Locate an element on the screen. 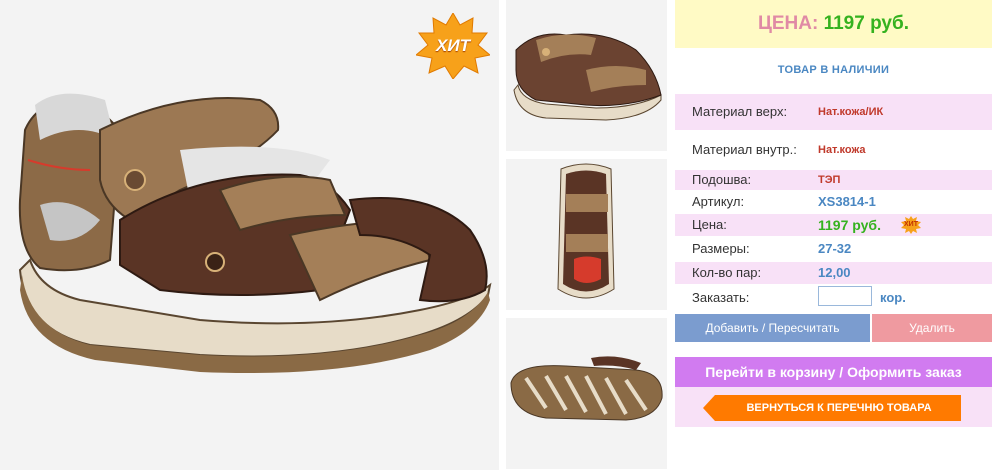 Image resolution: width=992 pixels, height=476 pixels. mini-hit-label: ХИТ is located at coordinates (911, 224).